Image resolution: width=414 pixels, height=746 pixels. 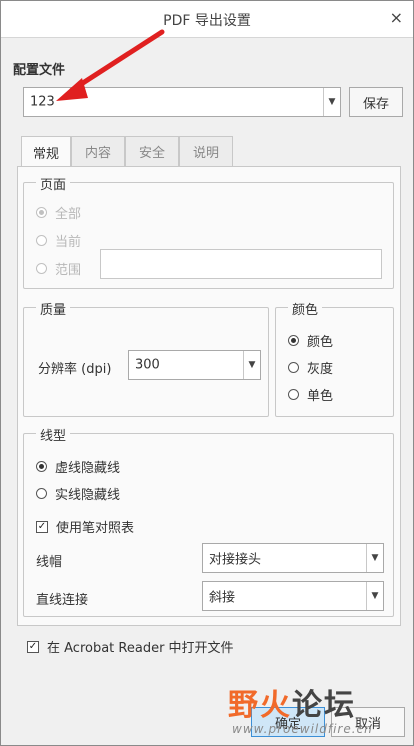 I want to click on window-title: PDF 导出设置, so click(x=207, y=21).